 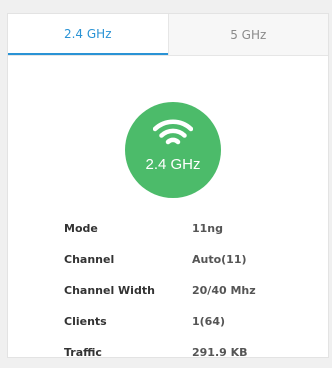 I want to click on detail-value: 20/40 Mhz, so click(x=224, y=290).